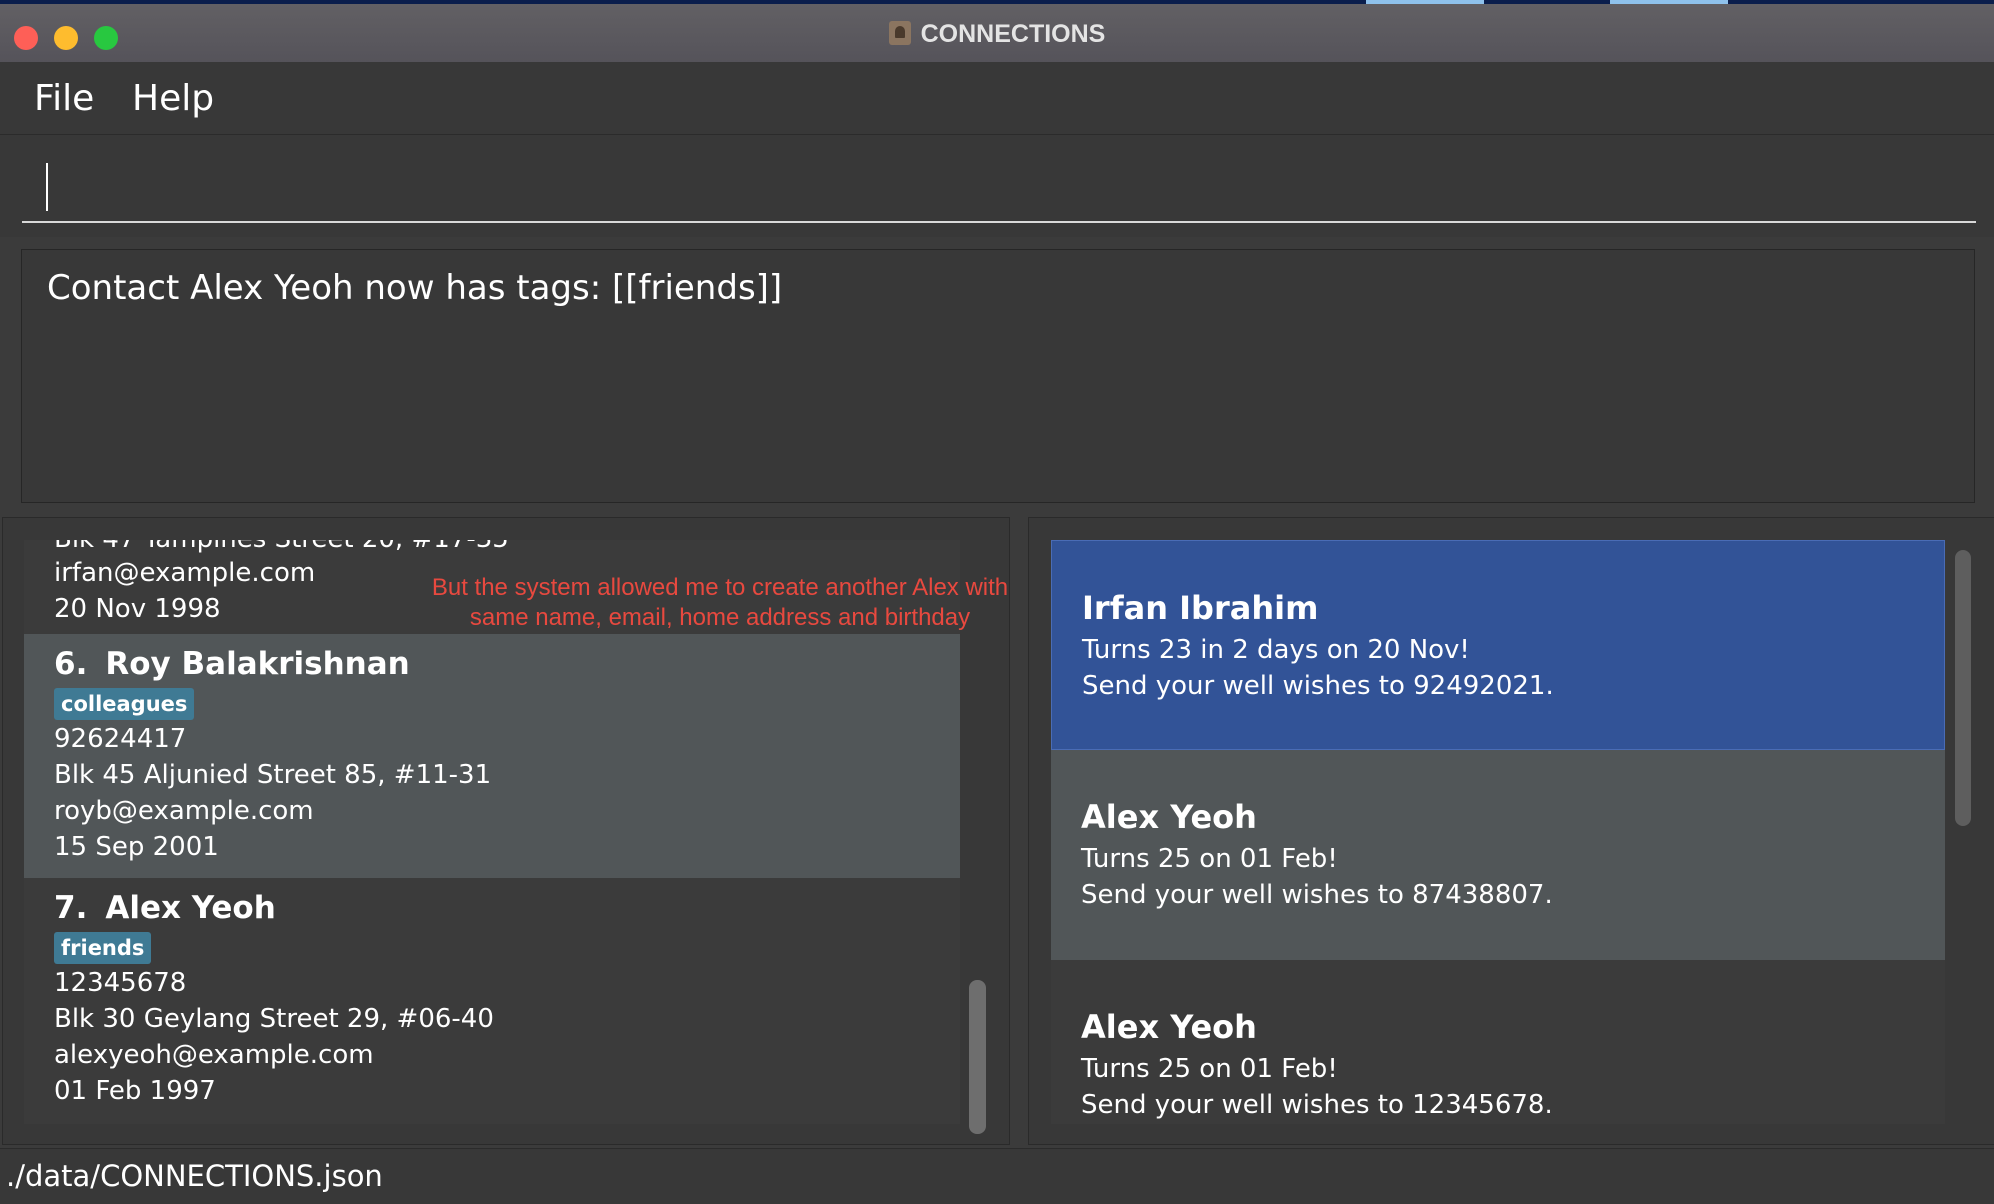 This screenshot has height=1204, width=1994. What do you see at coordinates (137, 609) in the screenshot?
I see `person-birthday: 20 Nov 1998` at bounding box center [137, 609].